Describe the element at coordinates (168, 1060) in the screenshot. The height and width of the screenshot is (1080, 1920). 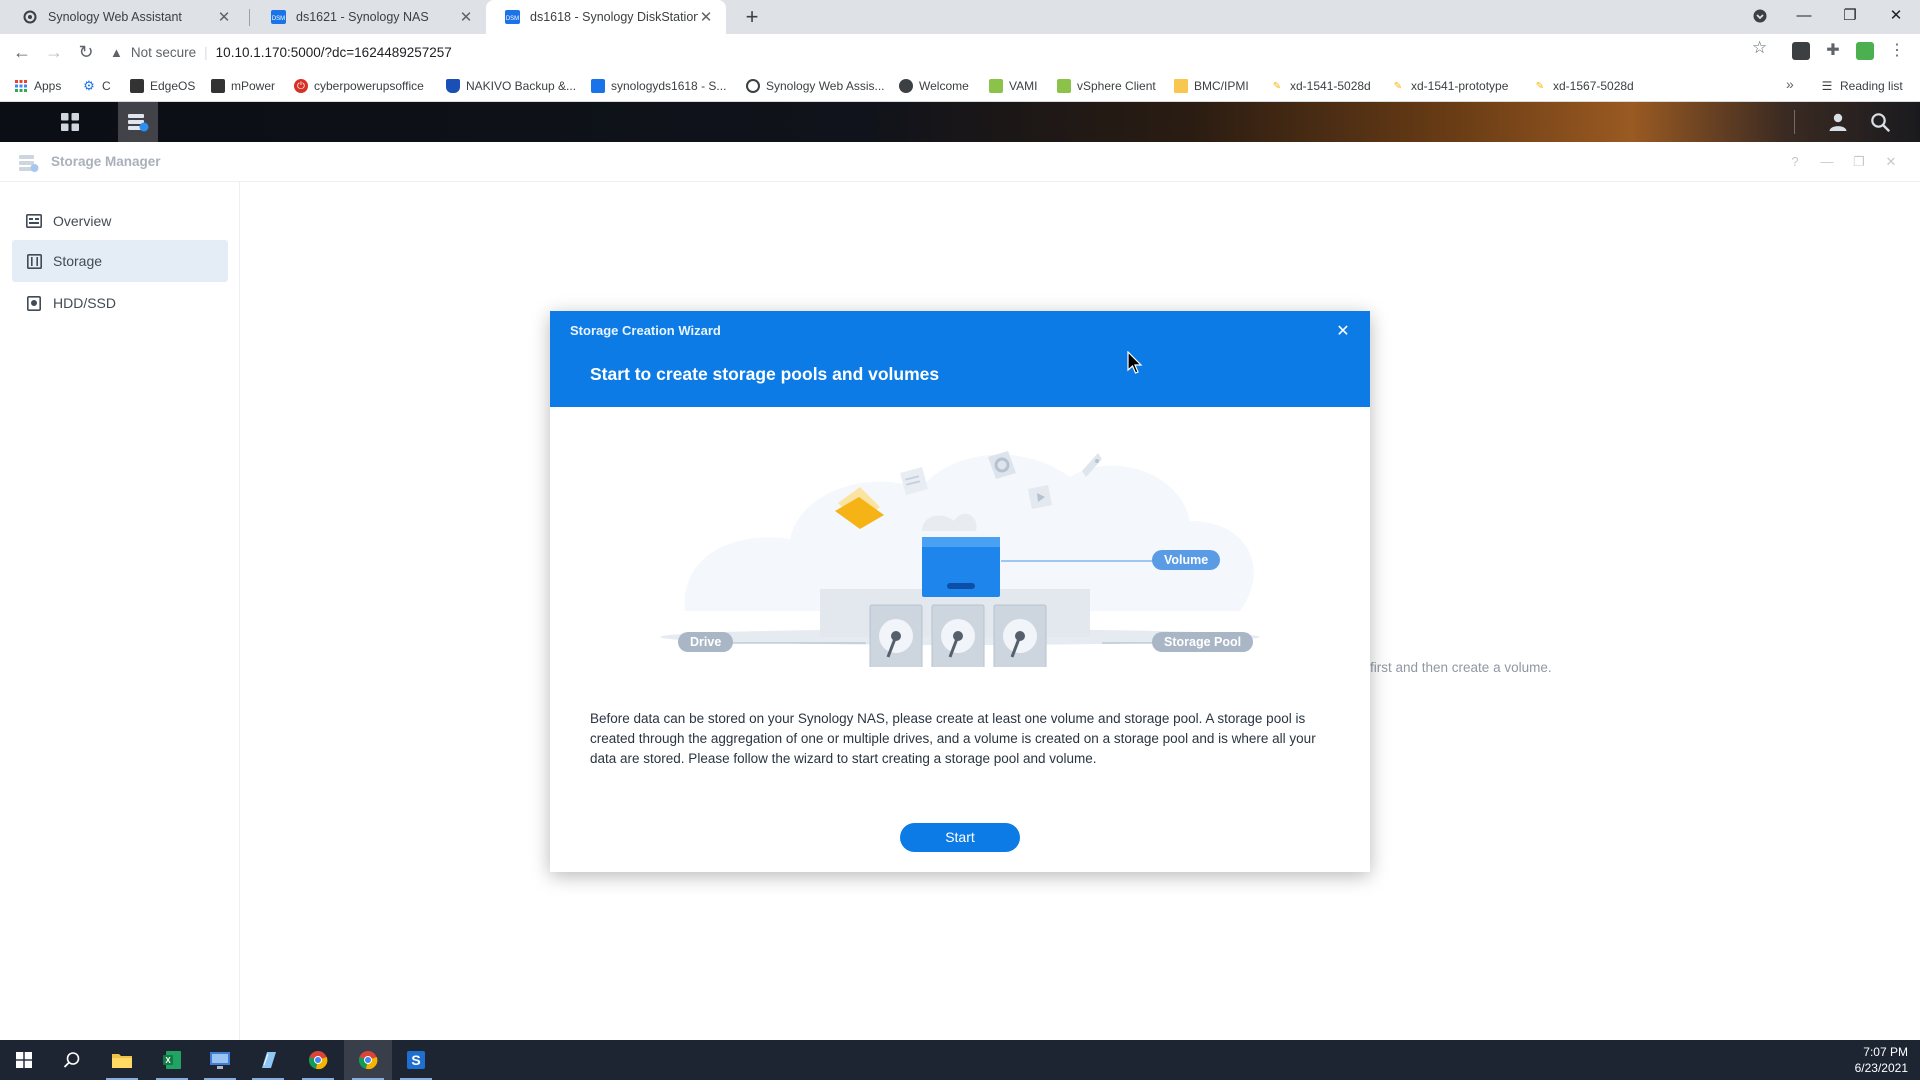
I see `svg-text: X` at that location.